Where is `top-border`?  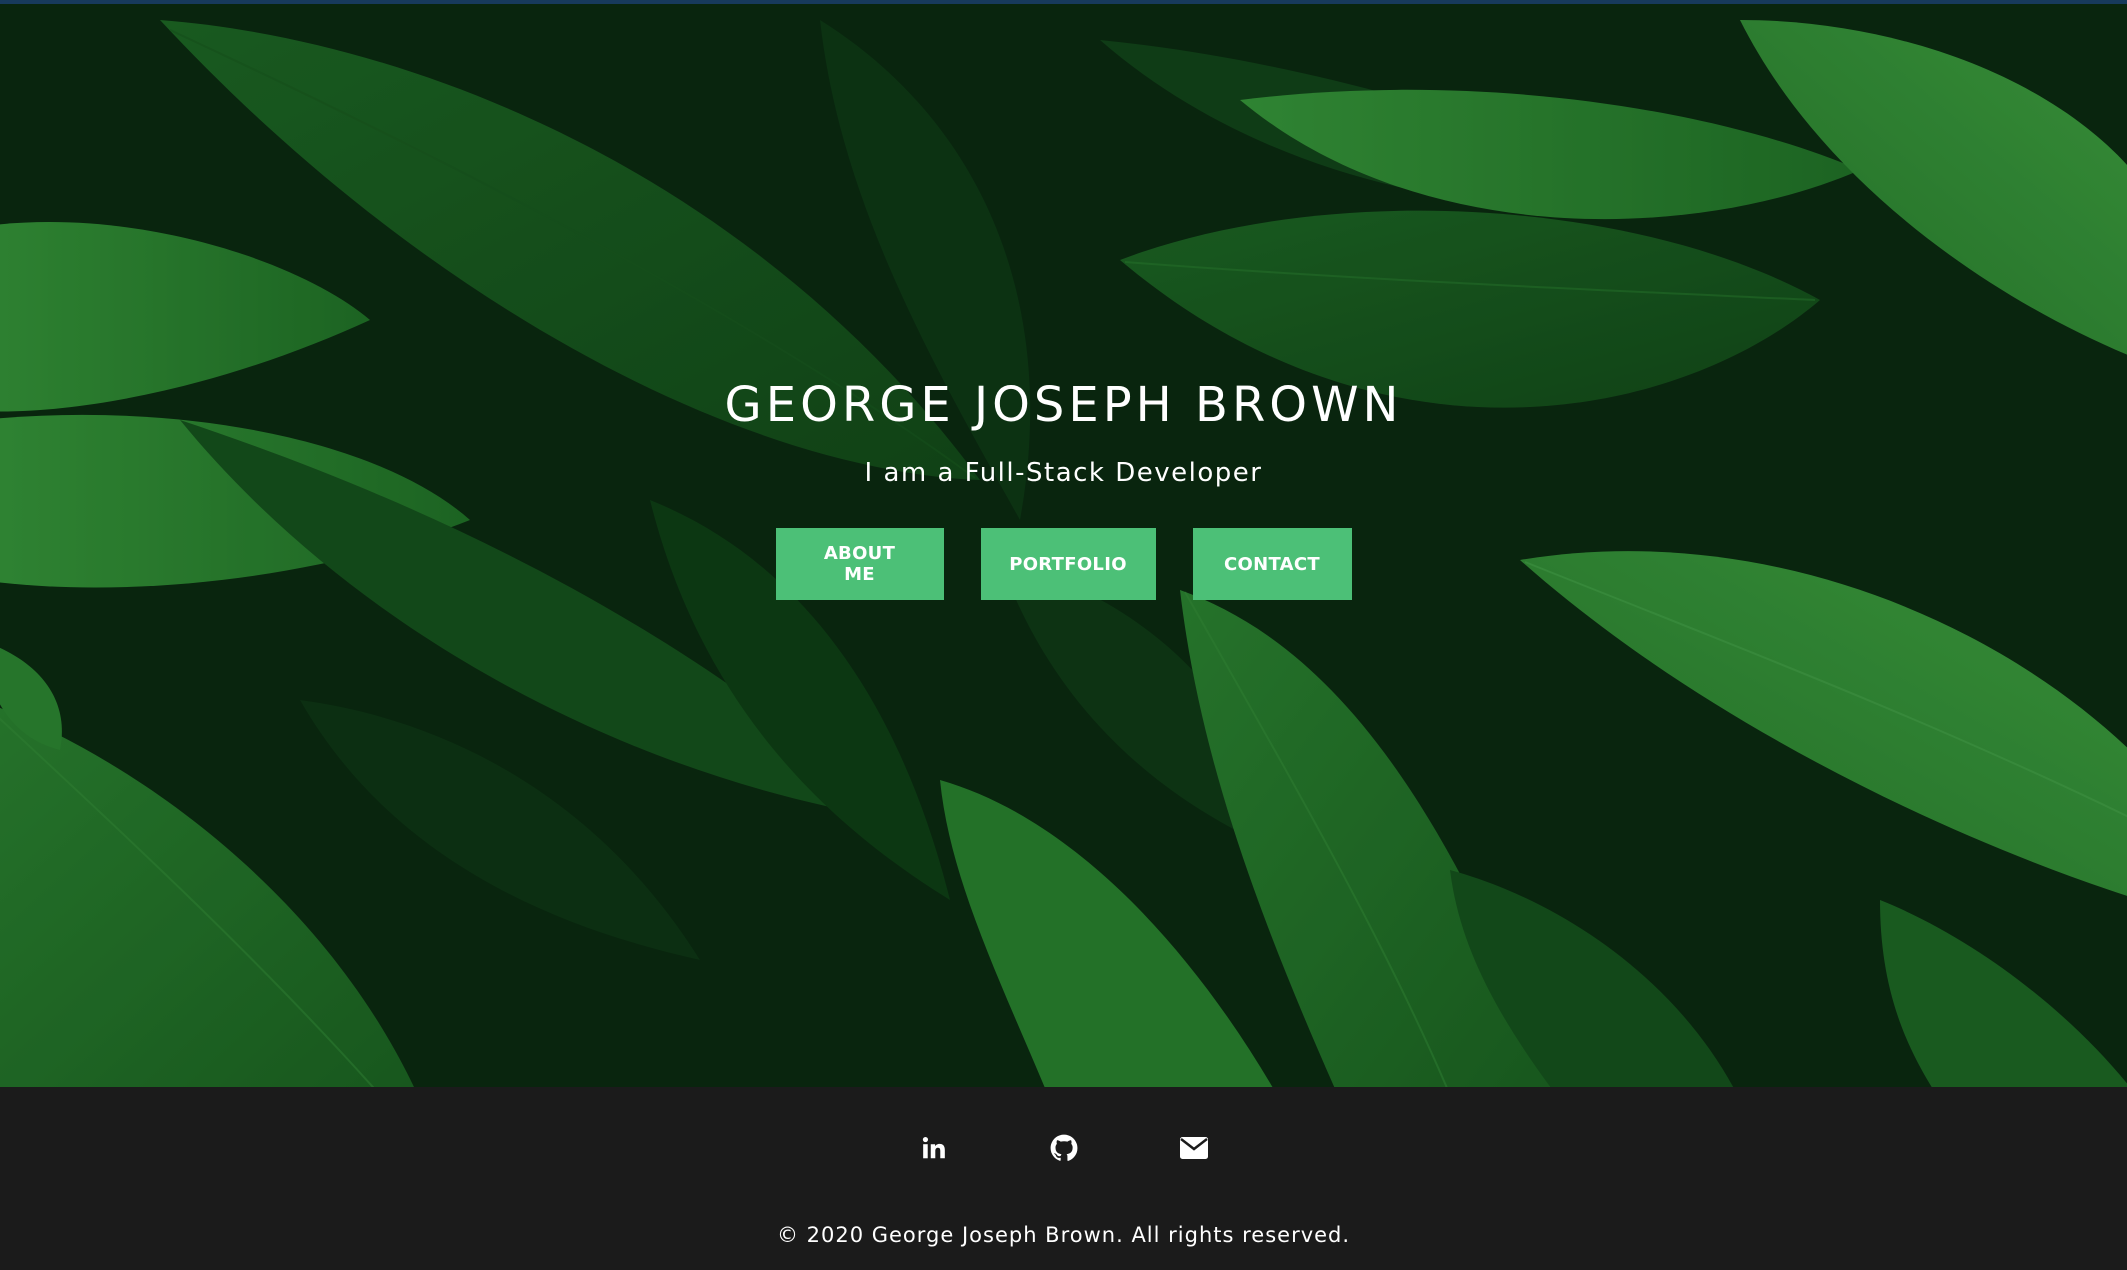
top-border is located at coordinates (1063, 2).